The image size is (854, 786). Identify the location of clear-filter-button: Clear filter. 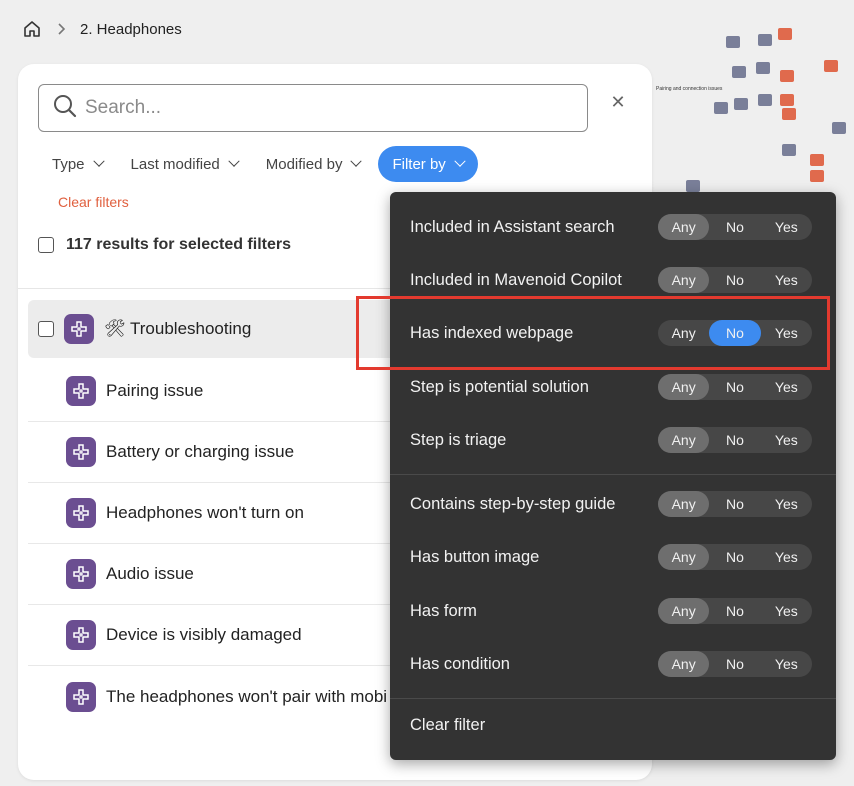
(447, 725).